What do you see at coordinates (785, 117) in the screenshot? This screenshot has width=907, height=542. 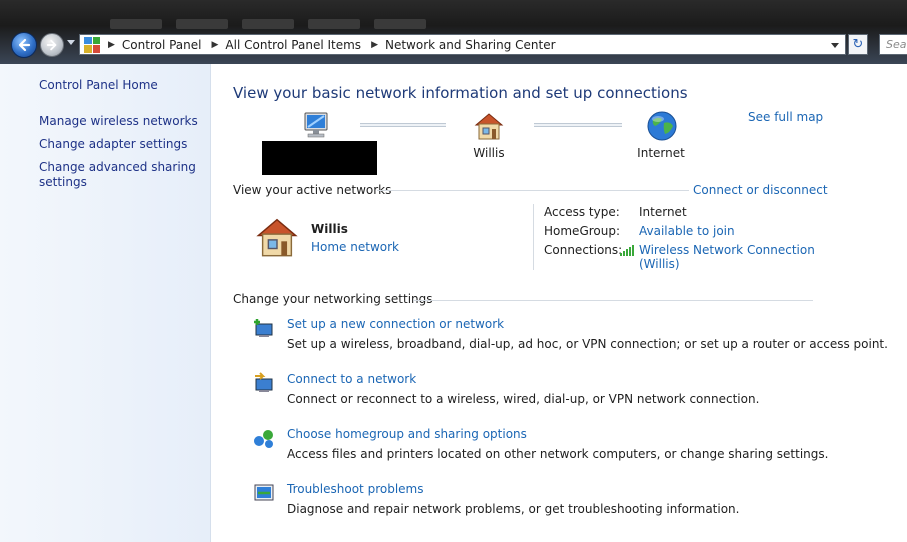 I see `see-full-map-link: See full map` at bounding box center [785, 117].